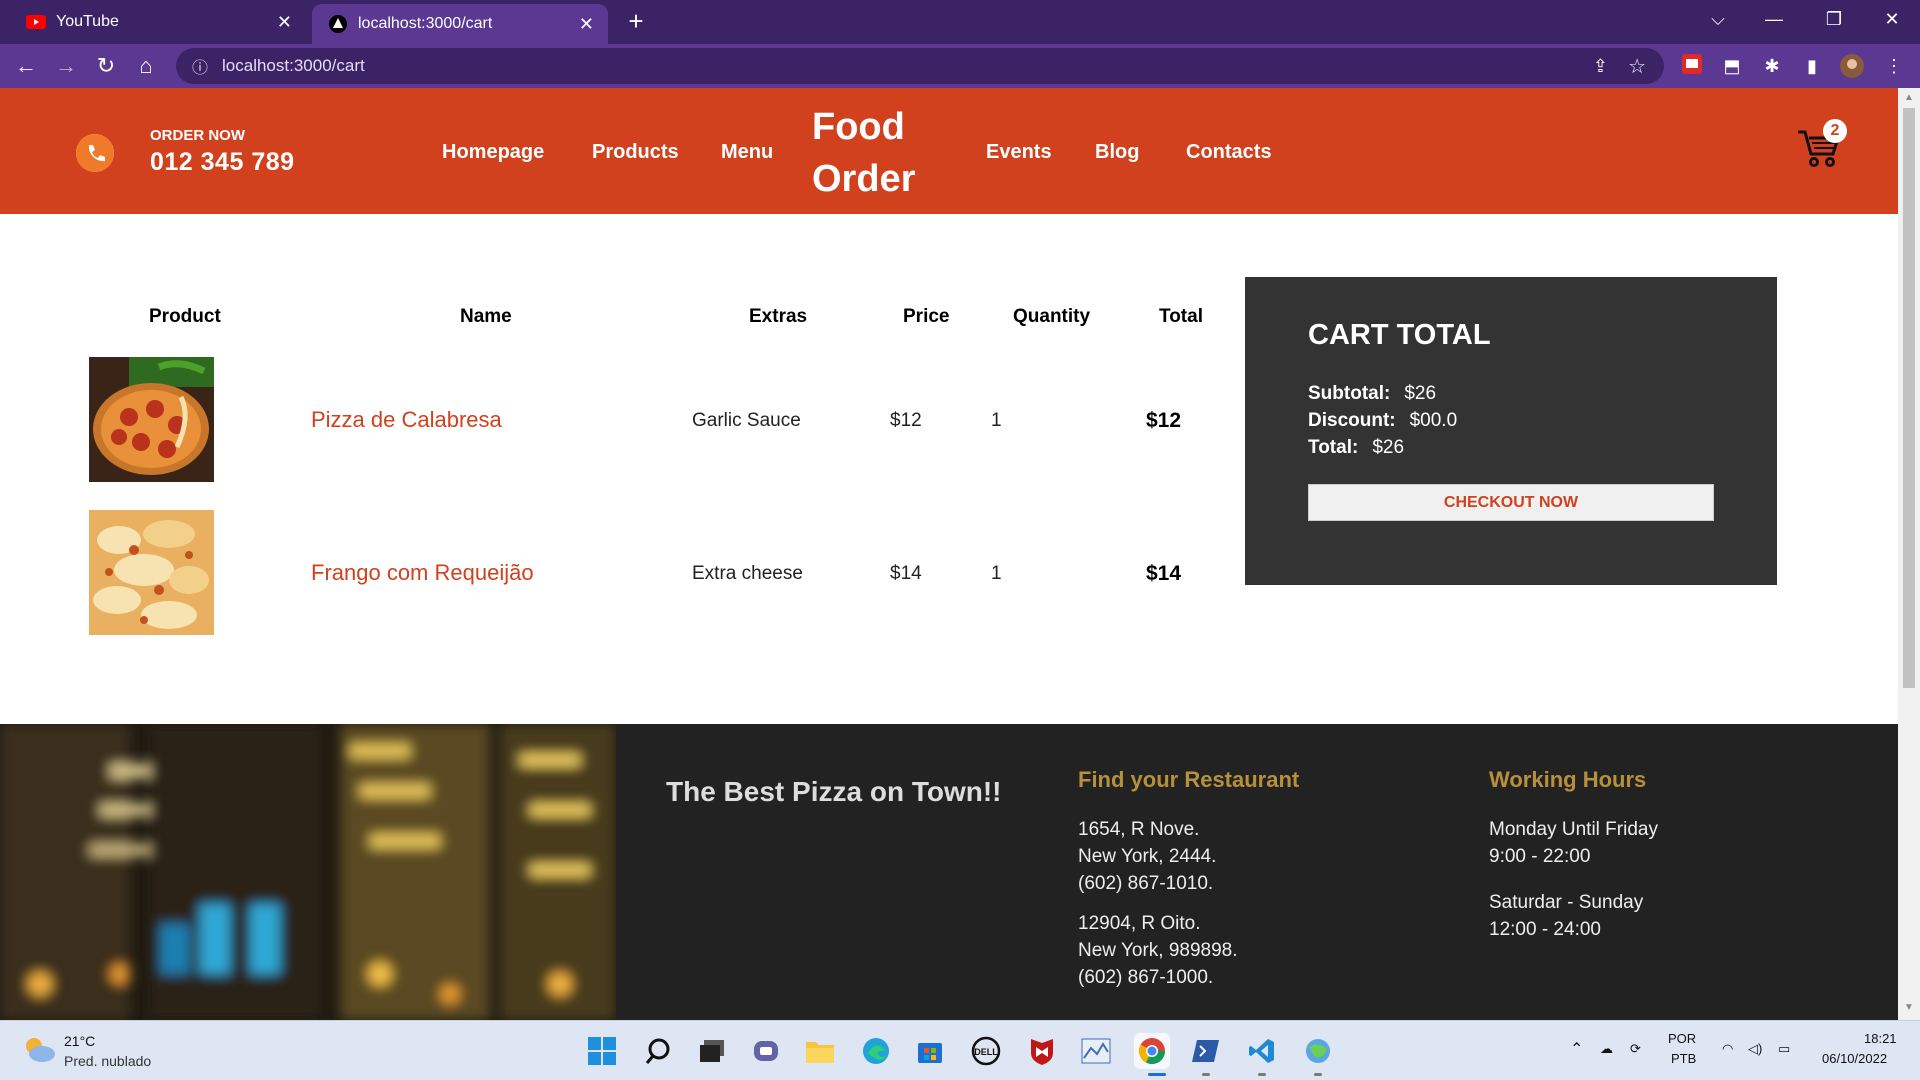 The width and height of the screenshot is (1920, 1080). I want to click on chrome-menu-icon: ⋮, so click(1894, 66).